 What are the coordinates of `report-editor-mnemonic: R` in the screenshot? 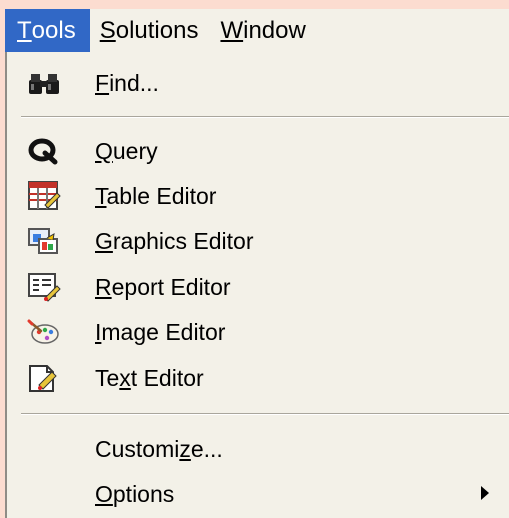 It's located at (103, 286).